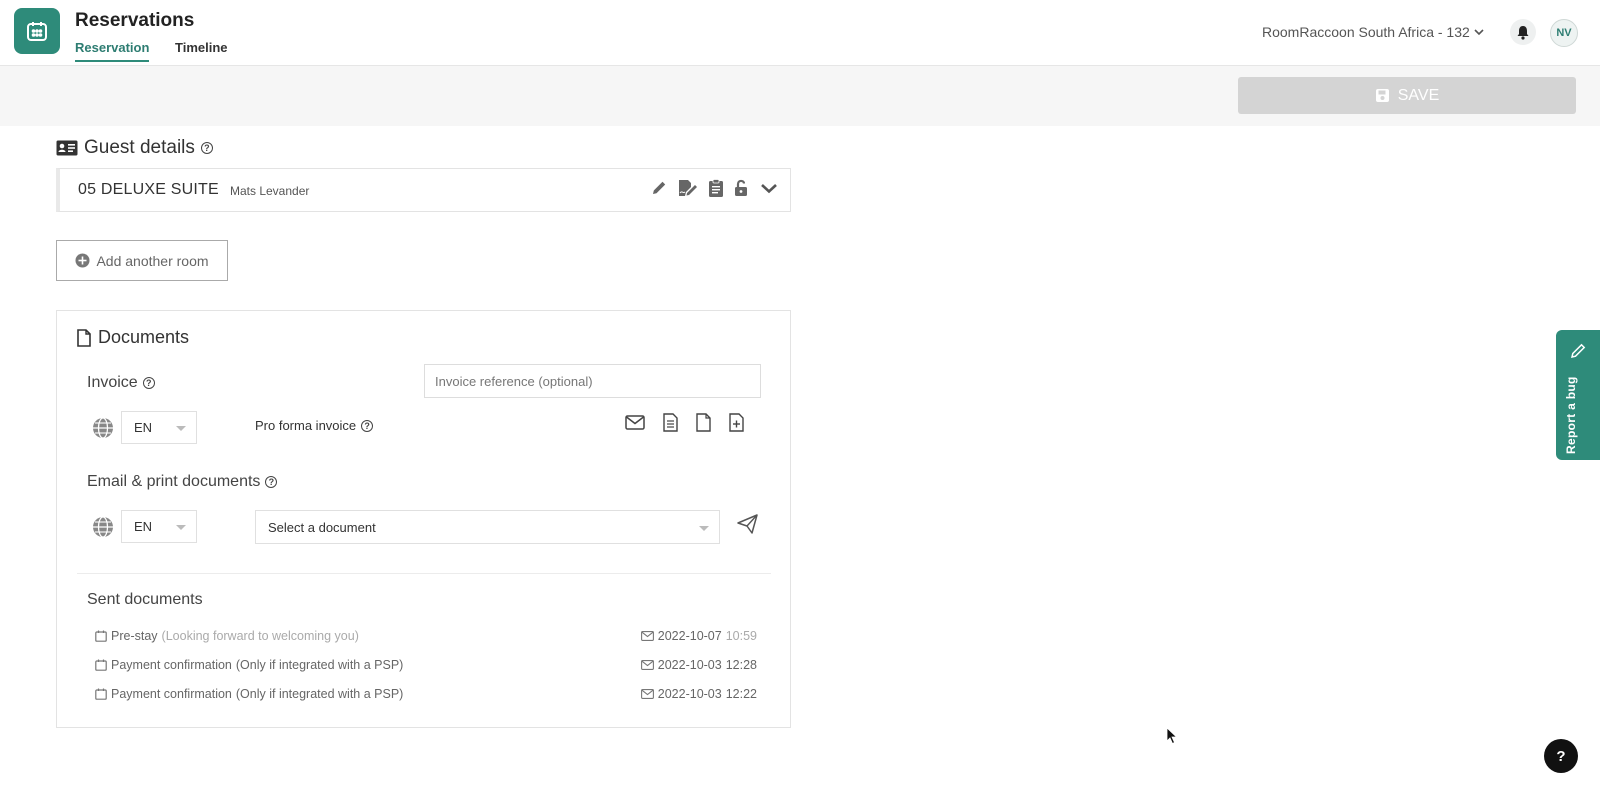 The image size is (1600, 791). I want to click on invoice-language-select: EN, so click(159, 427).